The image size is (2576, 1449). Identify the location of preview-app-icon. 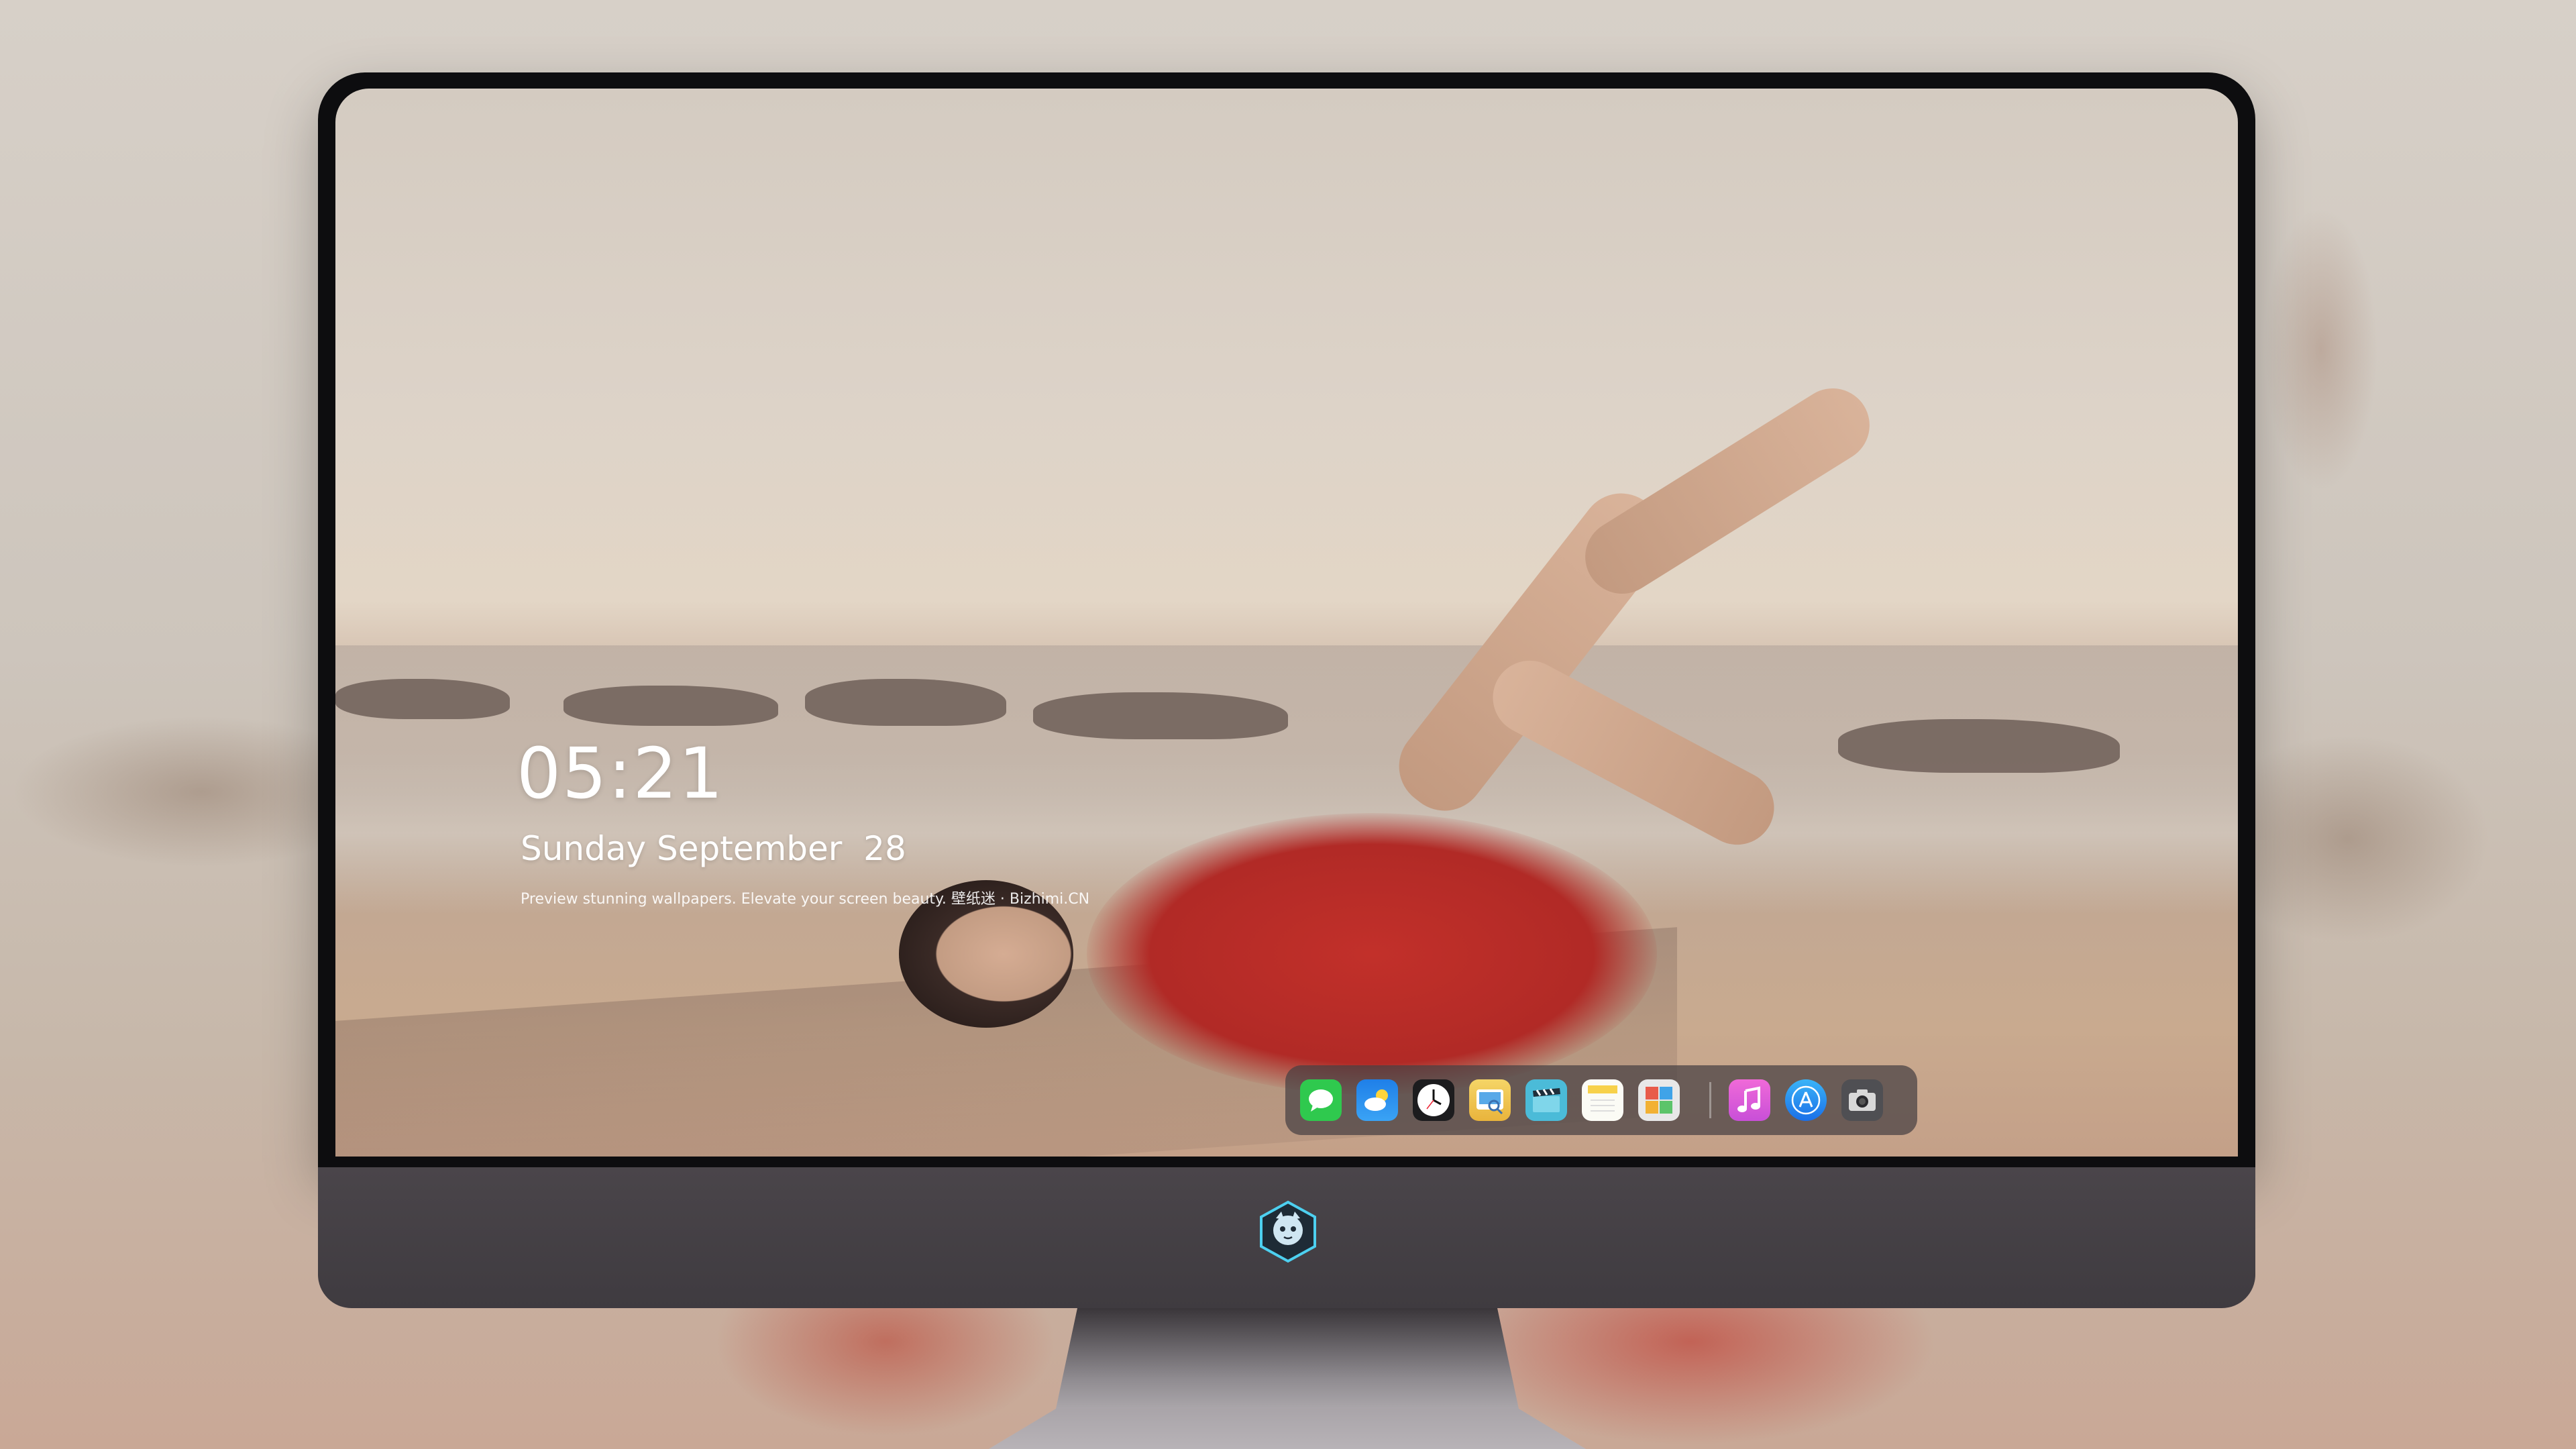
(1490, 1100).